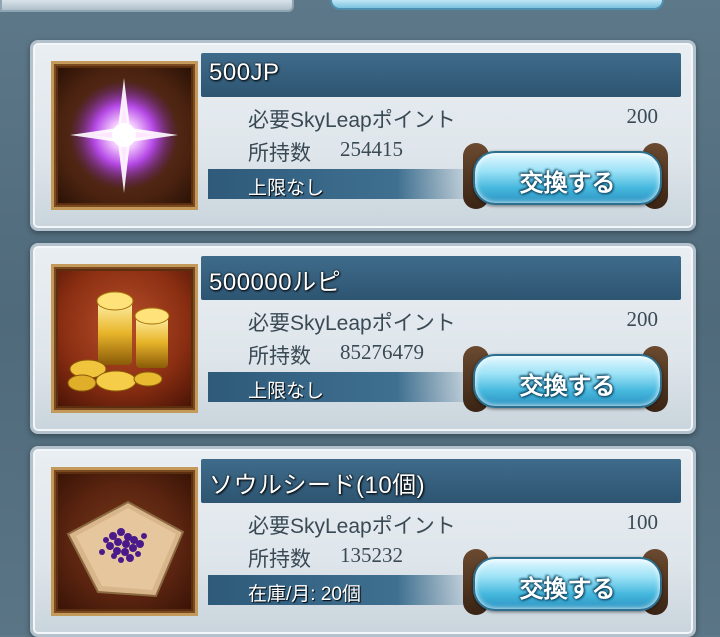  I want to click on purple-crystal-icon, so click(124, 135).